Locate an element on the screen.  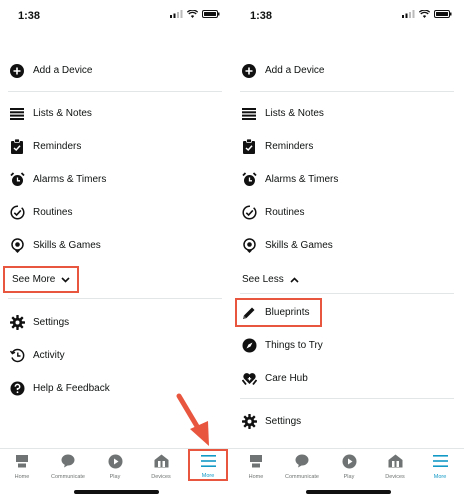
menu-item-care-hub: Care Hub is located at coordinates (348, 378).